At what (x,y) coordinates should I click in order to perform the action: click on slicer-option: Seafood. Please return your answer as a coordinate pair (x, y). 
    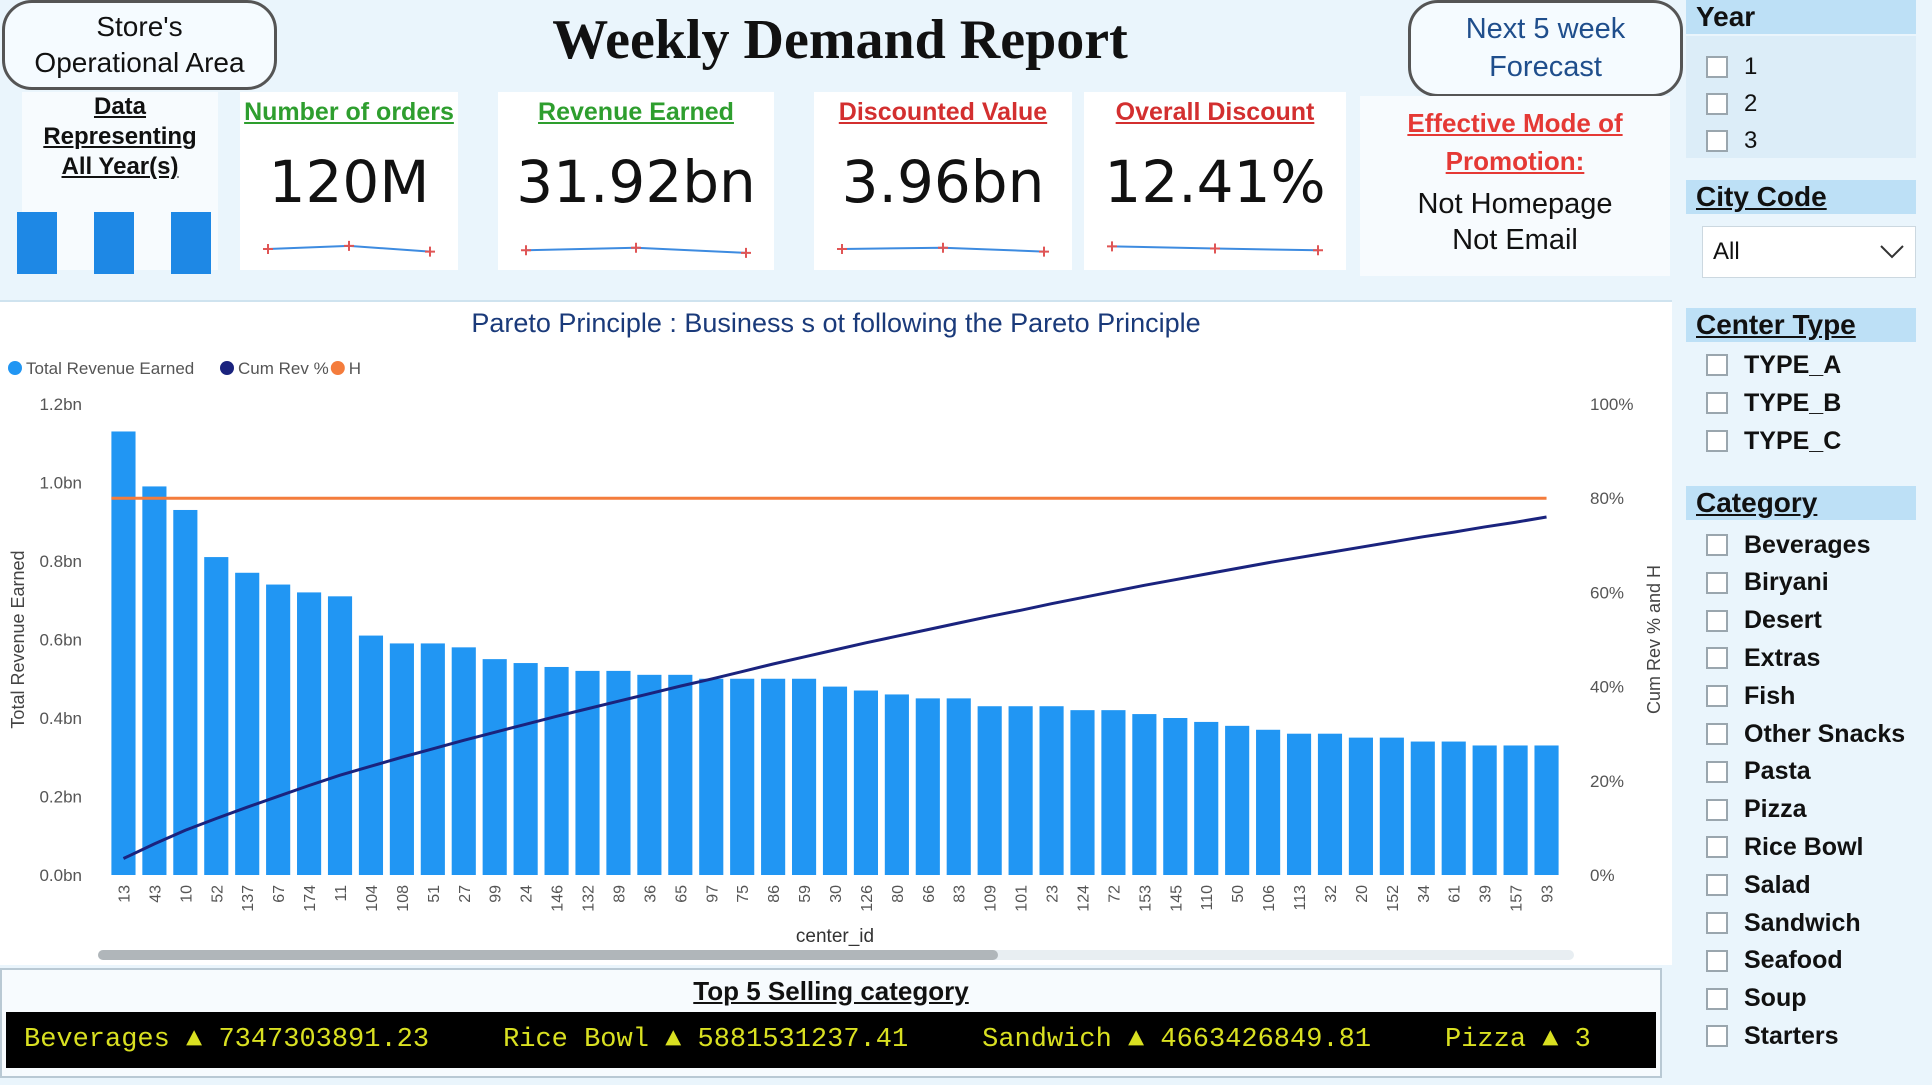
    Looking at the image, I should click on (1774, 961).